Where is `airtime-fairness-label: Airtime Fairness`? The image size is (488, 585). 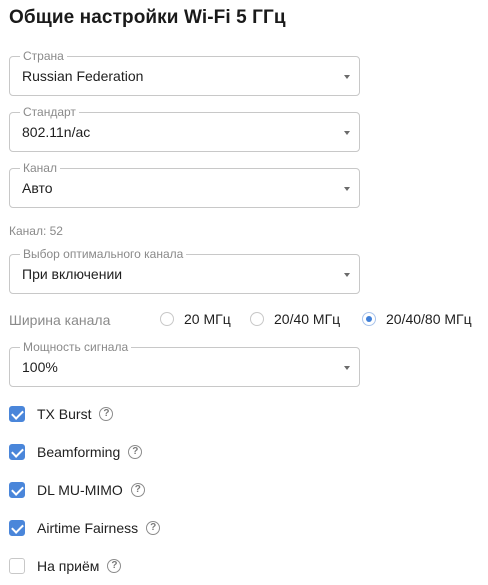
airtime-fairness-label: Airtime Fairness is located at coordinates (88, 528).